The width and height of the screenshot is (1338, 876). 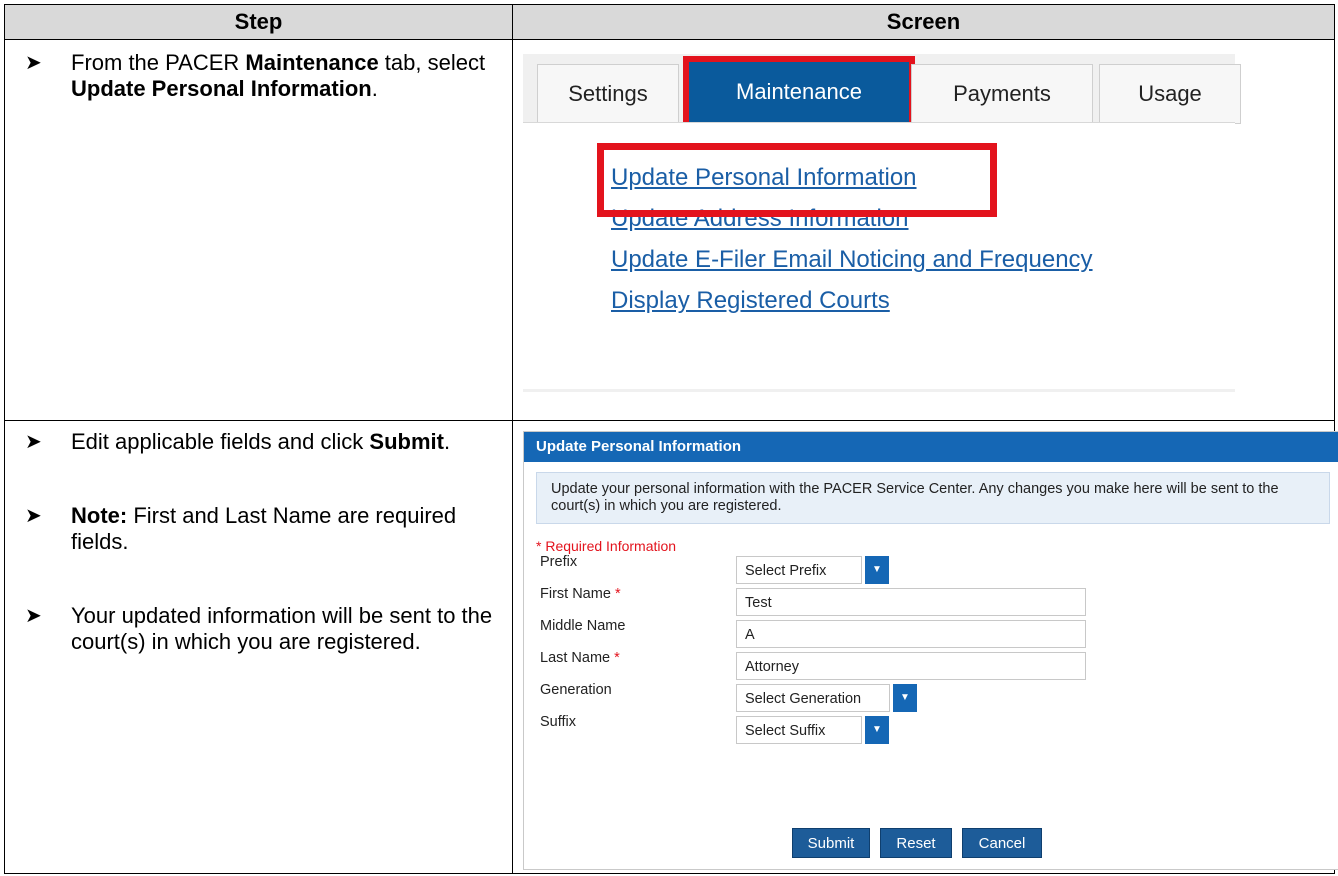 I want to click on form-buttons: Submit Reset Cancel, so click(x=931, y=844).